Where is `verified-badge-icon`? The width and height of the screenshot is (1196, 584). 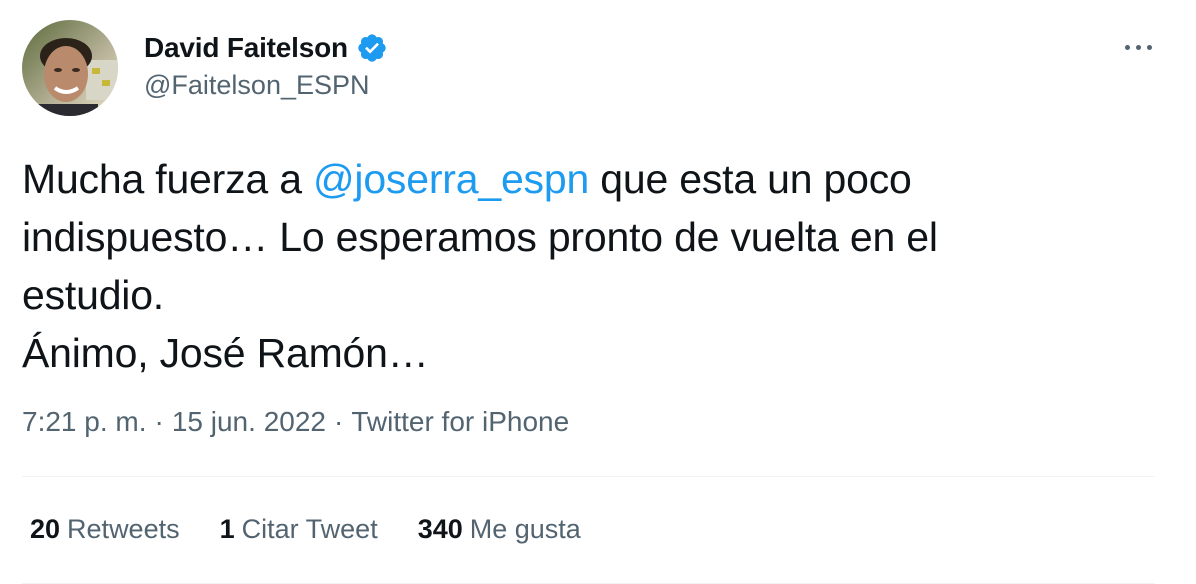 verified-badge-icon is located at coordinates (372, 48).